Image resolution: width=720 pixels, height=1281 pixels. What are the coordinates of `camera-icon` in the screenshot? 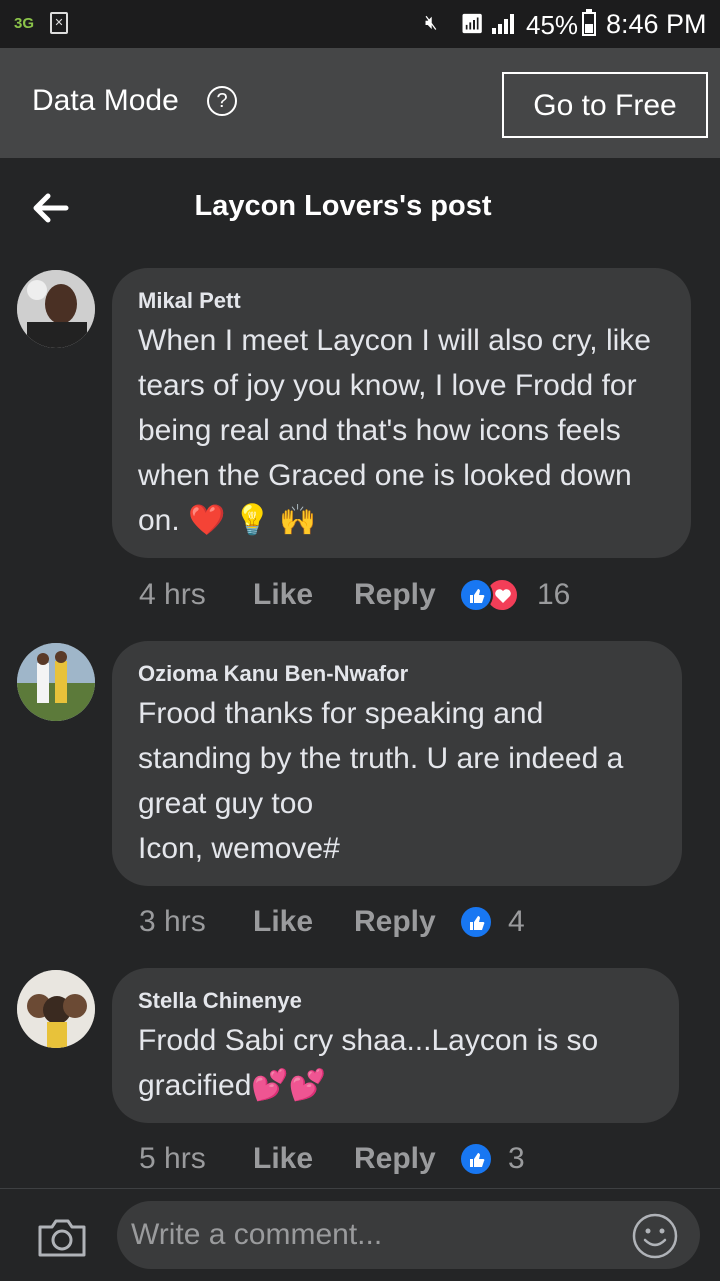 It's located at (62, 1237).